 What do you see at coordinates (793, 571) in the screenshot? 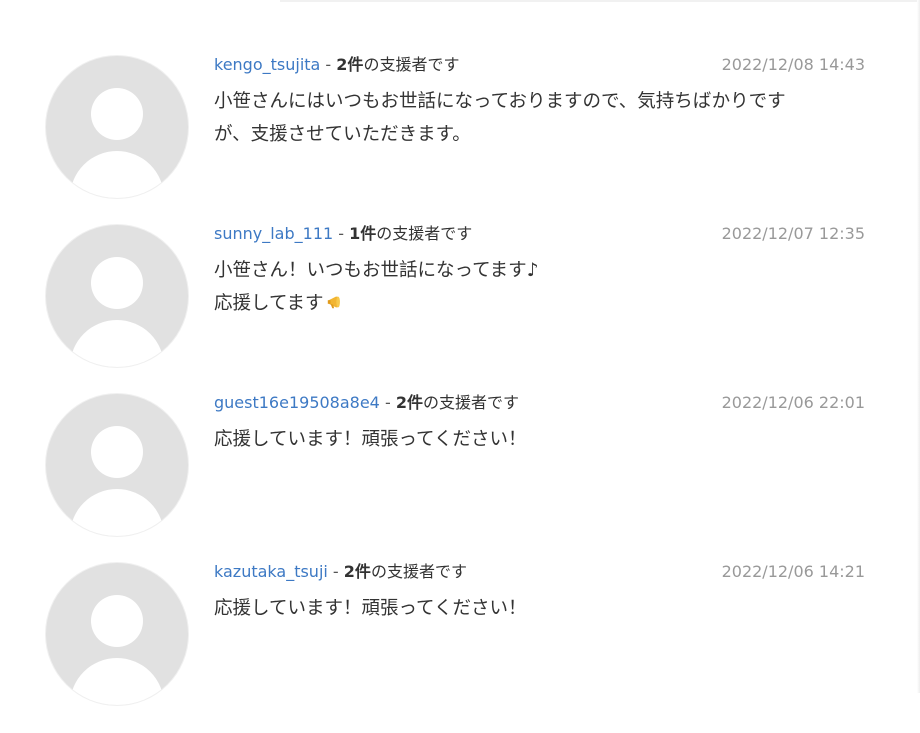
I see `comment-date: 2022/12/06 14:21` at bounding box center [793, 571].